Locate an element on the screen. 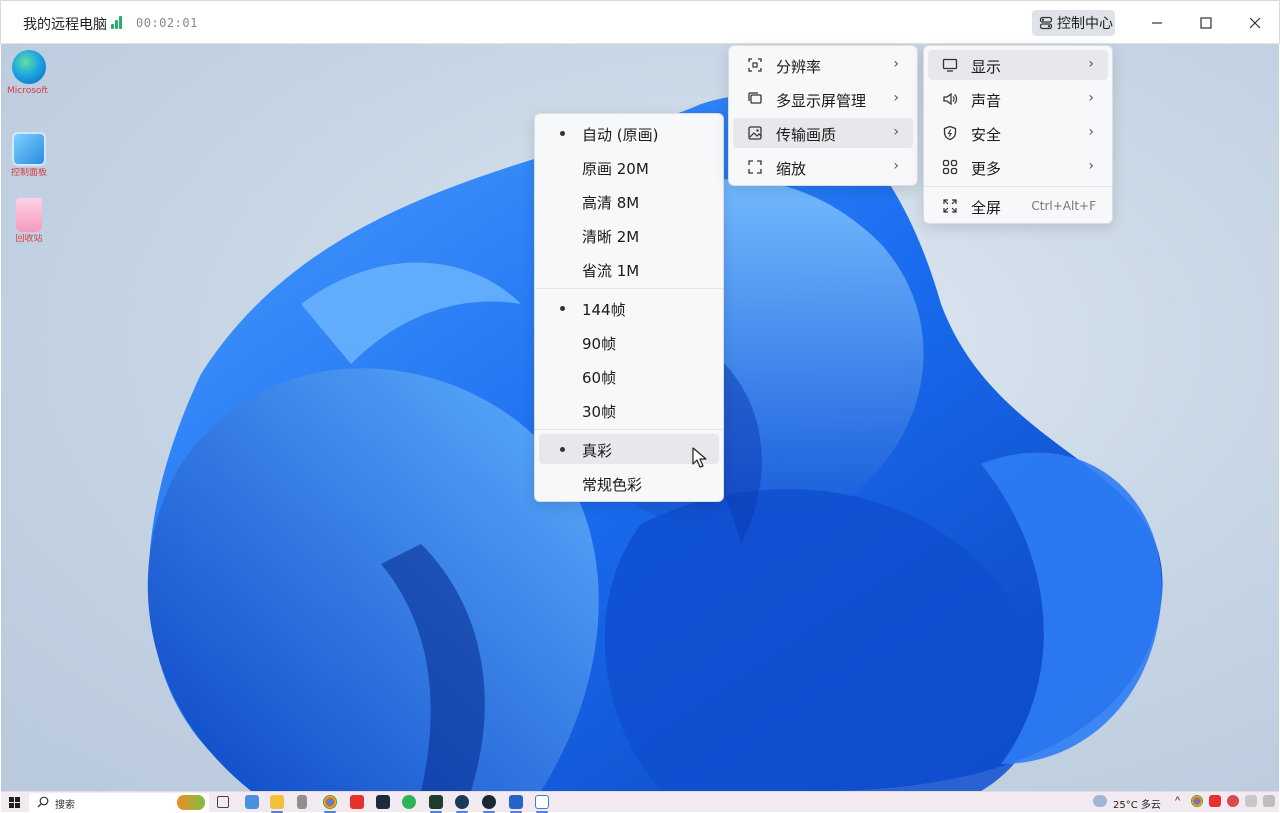 The width and height of the screenshot is (1280, 813). control-center-label: 控制中心 is located at coordinates (1085, 24).